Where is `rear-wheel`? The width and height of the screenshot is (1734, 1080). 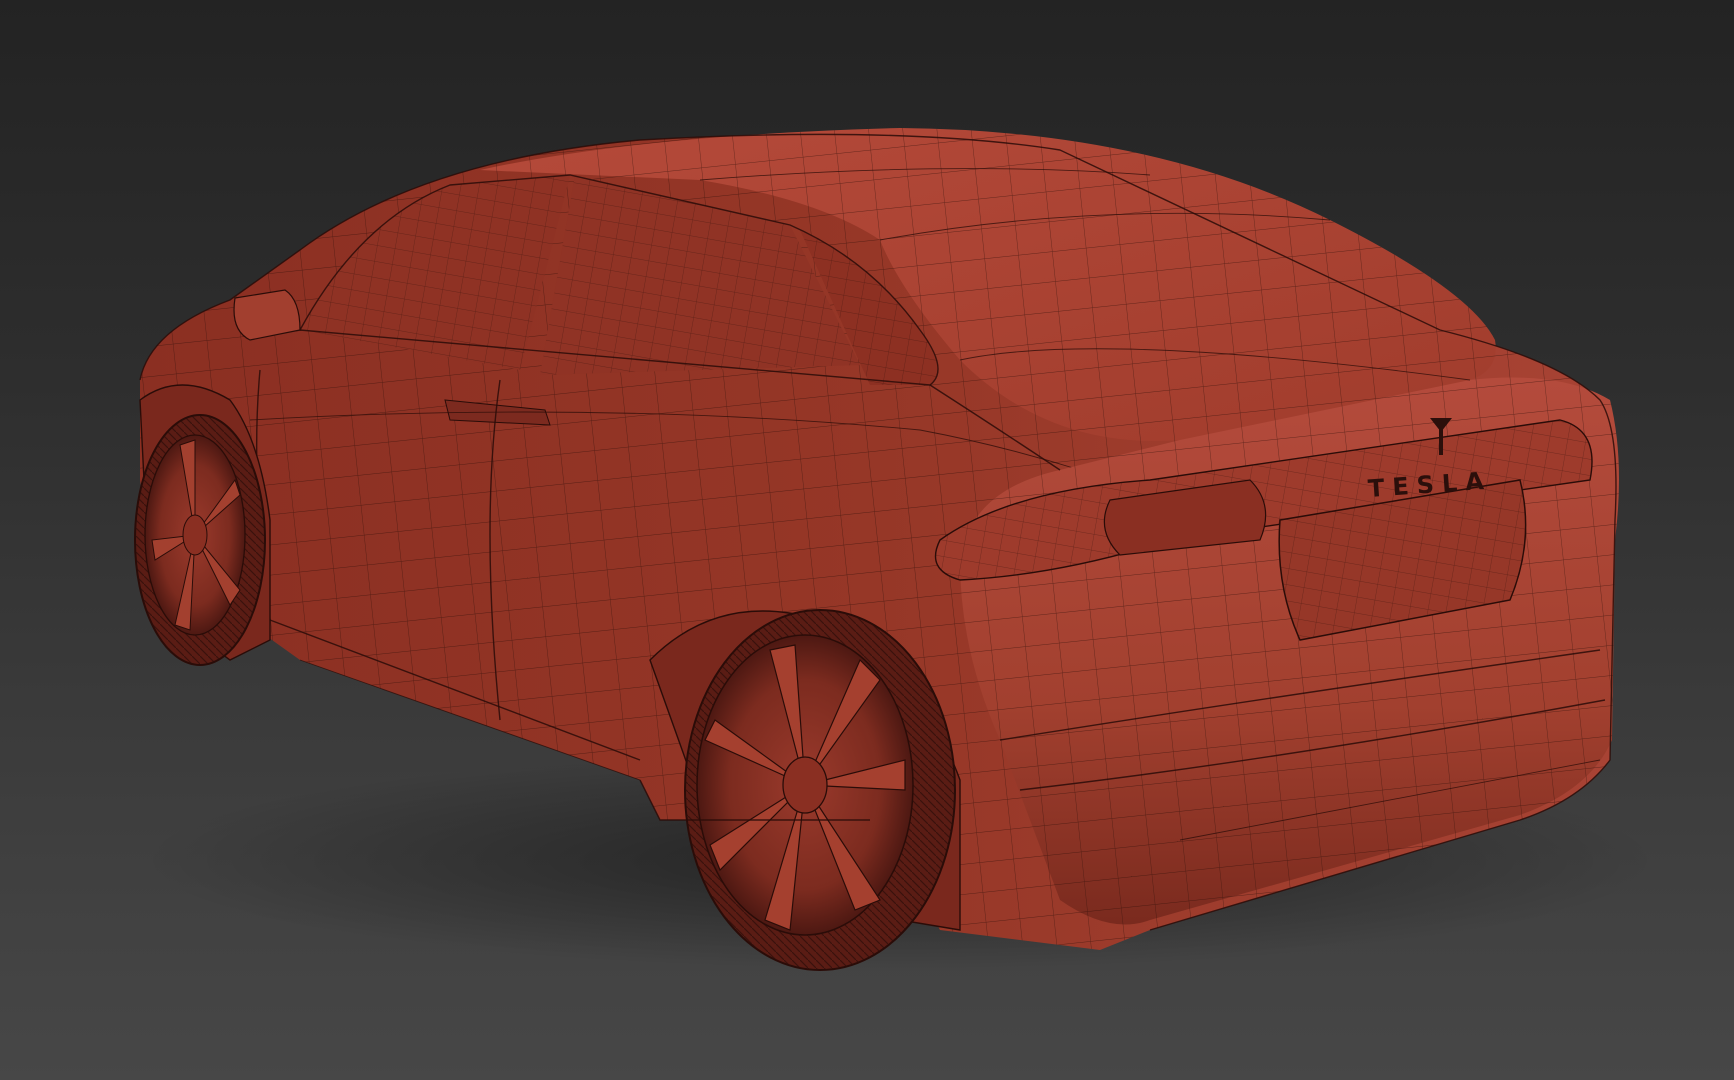
rear-wheel is located at coordinates (820, 790).